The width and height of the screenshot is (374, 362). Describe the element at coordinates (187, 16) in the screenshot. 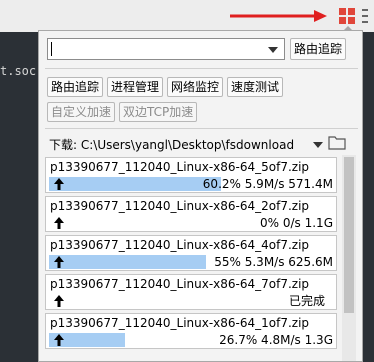

I see `browser-toolbar` at that location.